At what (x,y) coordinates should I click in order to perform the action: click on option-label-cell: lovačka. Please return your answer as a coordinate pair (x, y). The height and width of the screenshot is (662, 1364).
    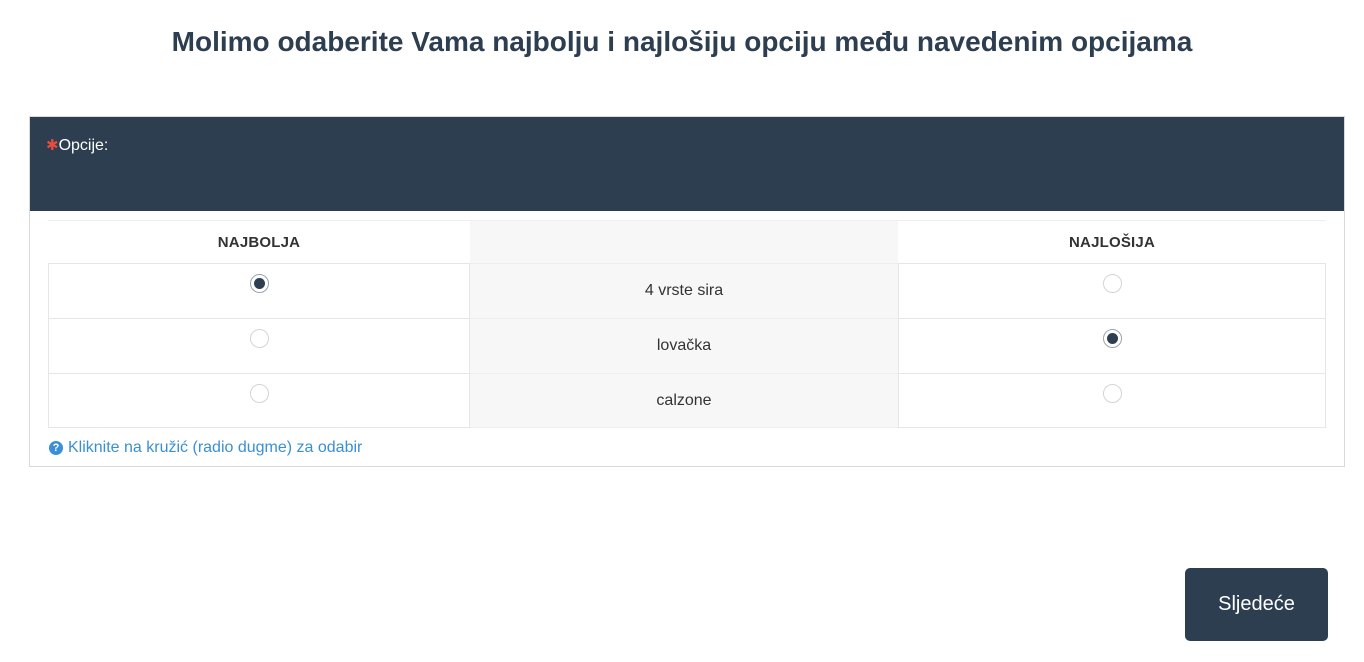
    Looking at the image, I should click on (684, 345).